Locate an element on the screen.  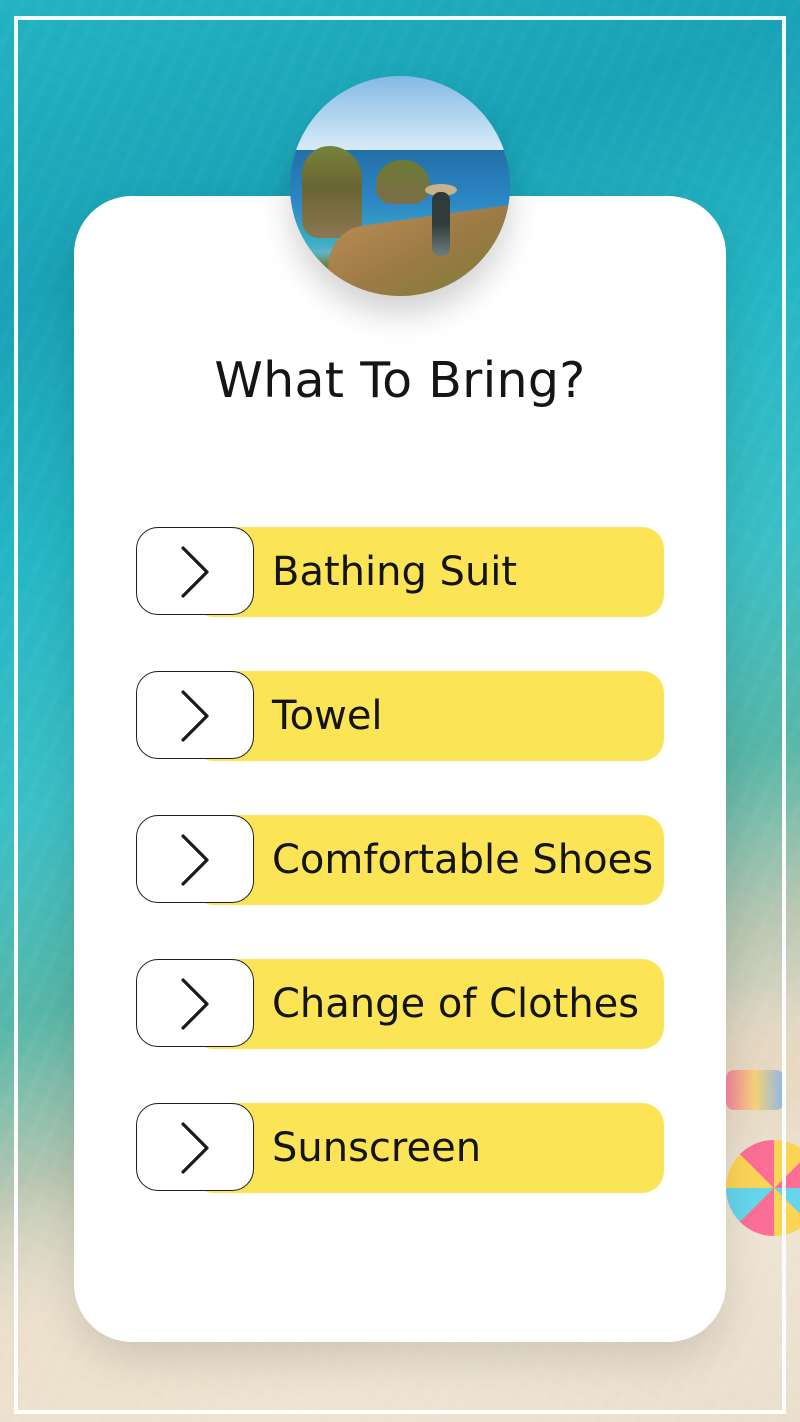
header-photo is located at coordinates (400, 186).